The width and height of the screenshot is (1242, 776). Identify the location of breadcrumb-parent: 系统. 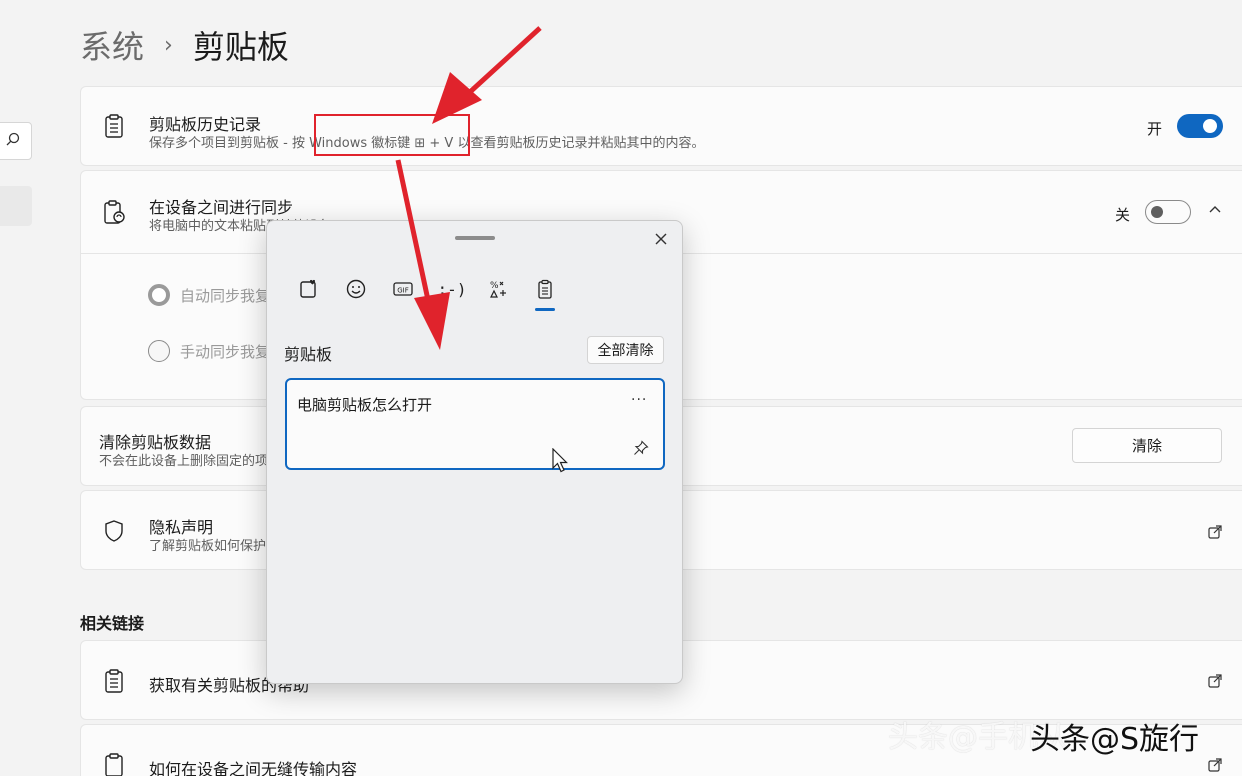
(112, 45).